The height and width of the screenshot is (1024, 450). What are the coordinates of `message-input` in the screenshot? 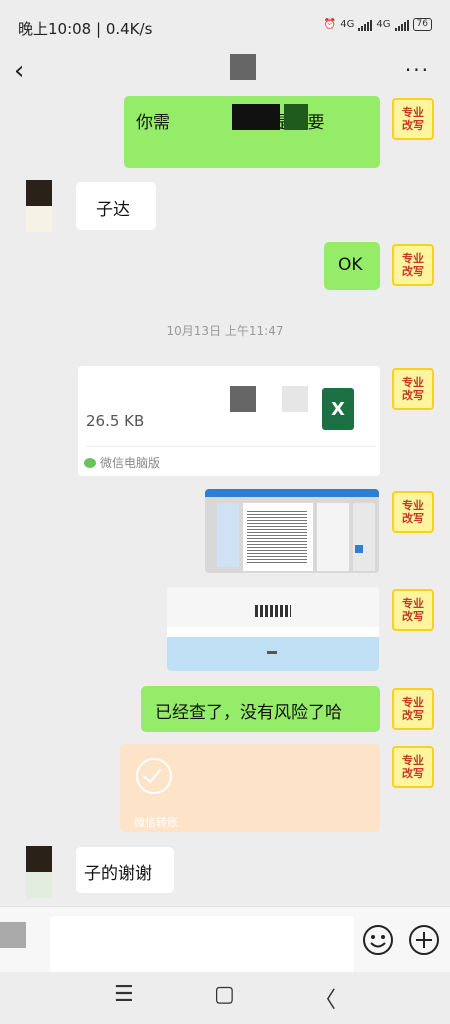 It's located at (202, 945).